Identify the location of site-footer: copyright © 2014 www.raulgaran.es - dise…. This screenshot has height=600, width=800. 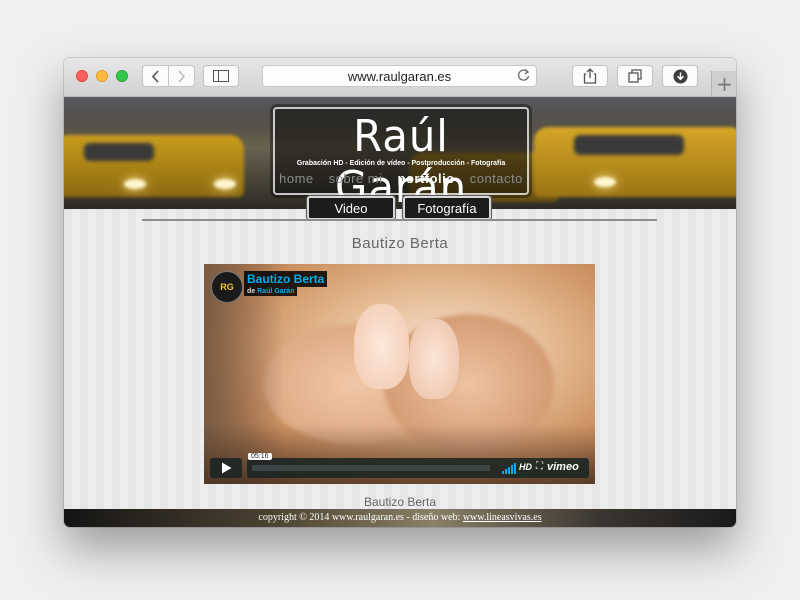
(400, 518).